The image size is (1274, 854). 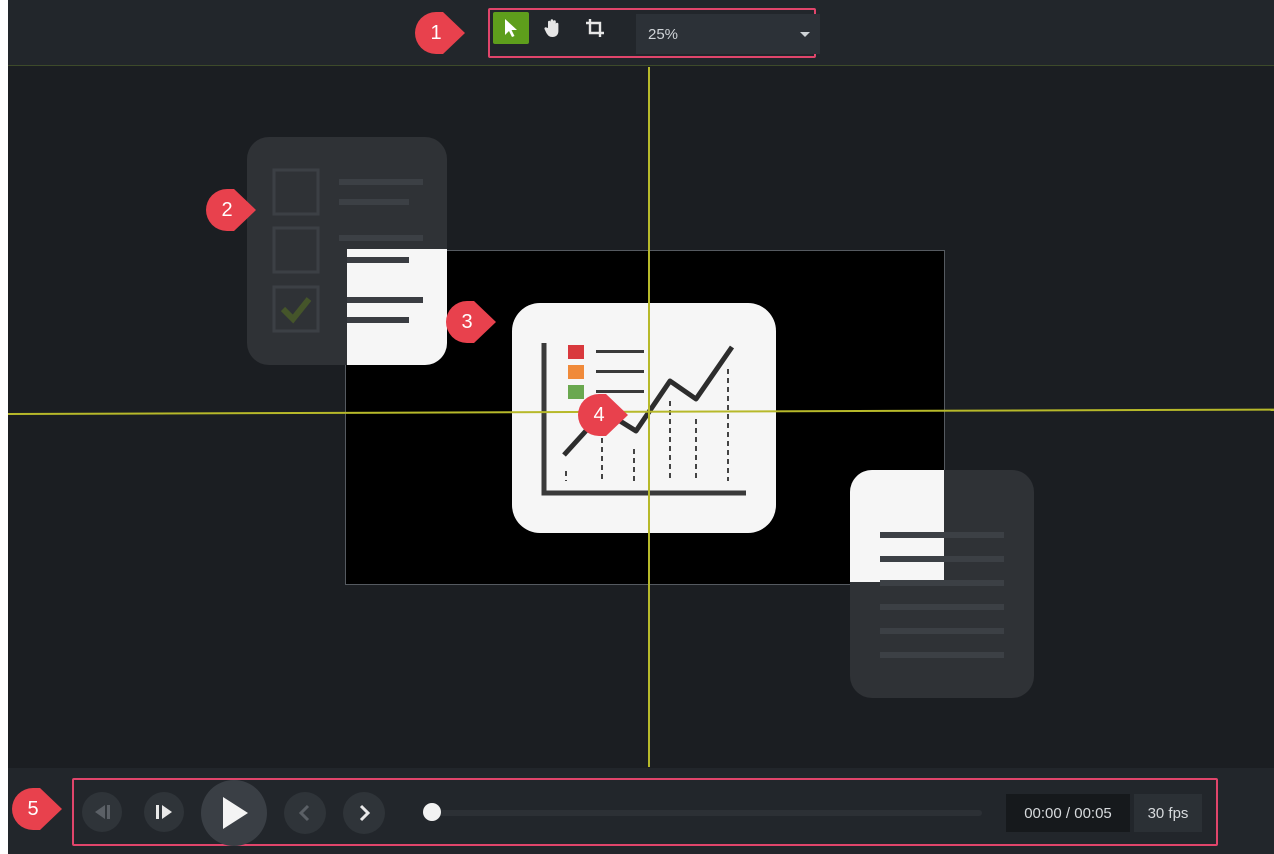 What do you see at coordinates (230, 210) in the screenshot?
I see `callout-2: 2` at bounding box center [230, 210].